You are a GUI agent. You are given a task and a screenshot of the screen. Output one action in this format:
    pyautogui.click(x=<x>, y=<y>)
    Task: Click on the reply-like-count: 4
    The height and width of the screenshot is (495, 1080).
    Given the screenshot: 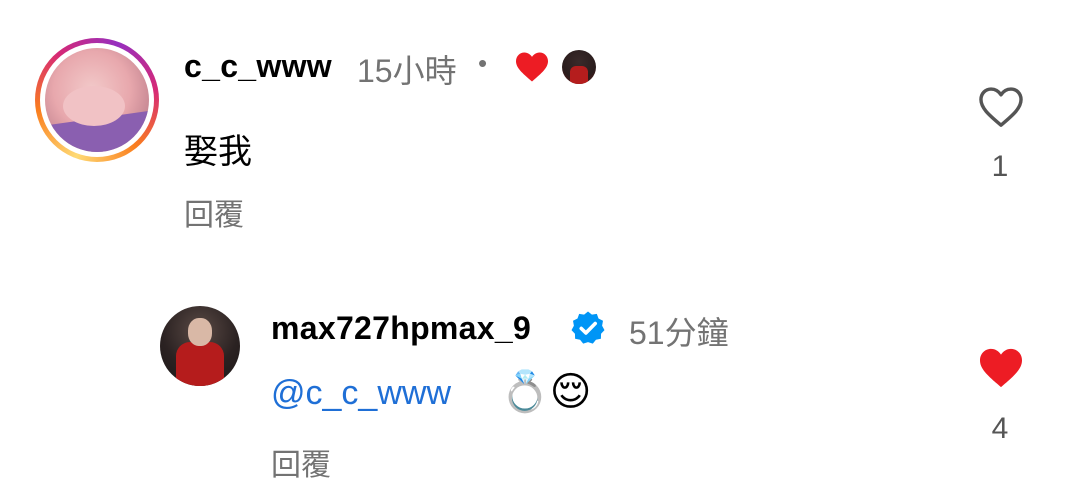 What is the action you would take?
    pyautogui.click(x=1000, y=428)
    